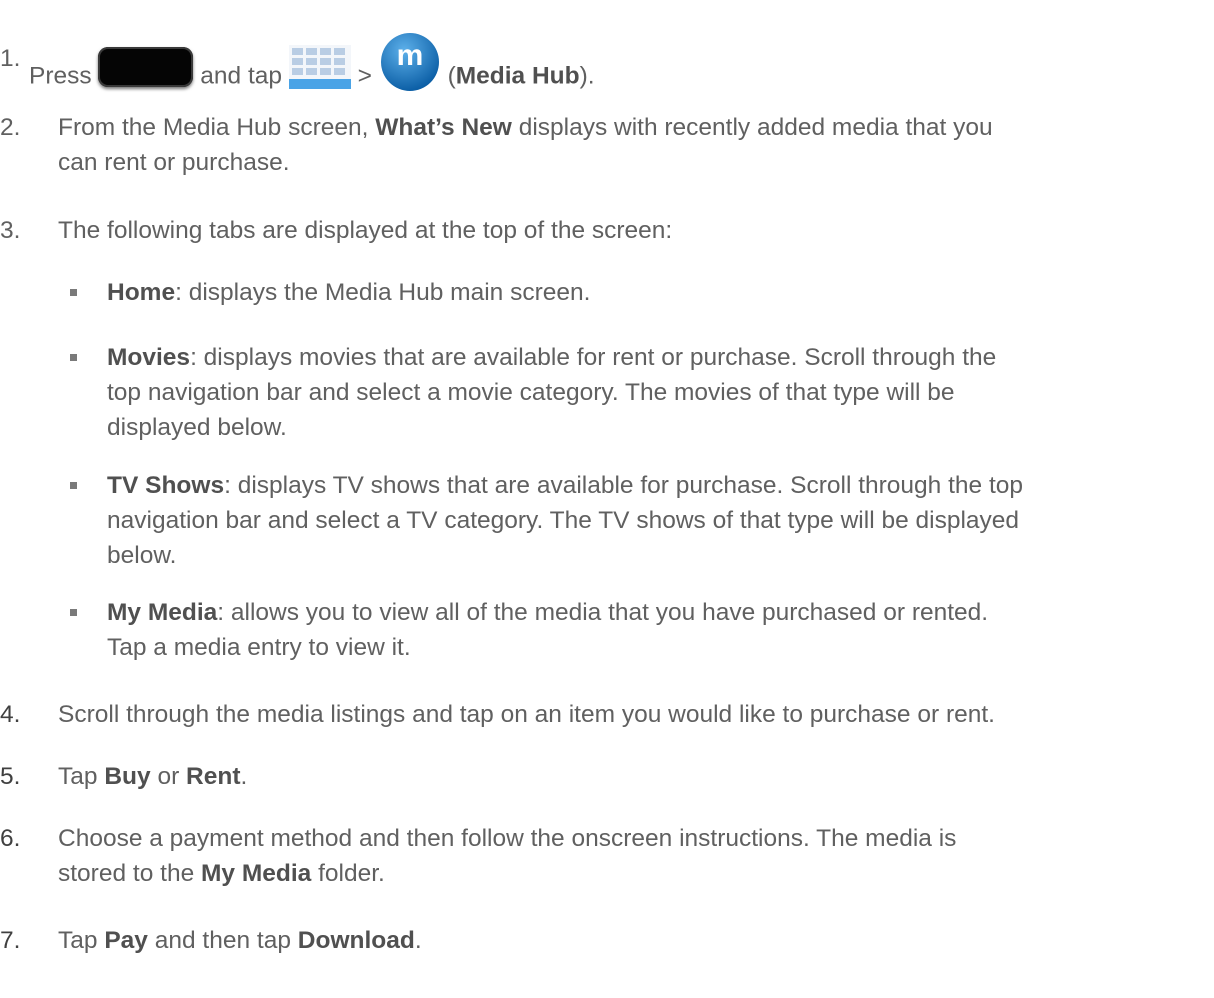  Describe the element at coordinates (10, 838) in the screenshot. I see `step-6-number: 6.` at that location.